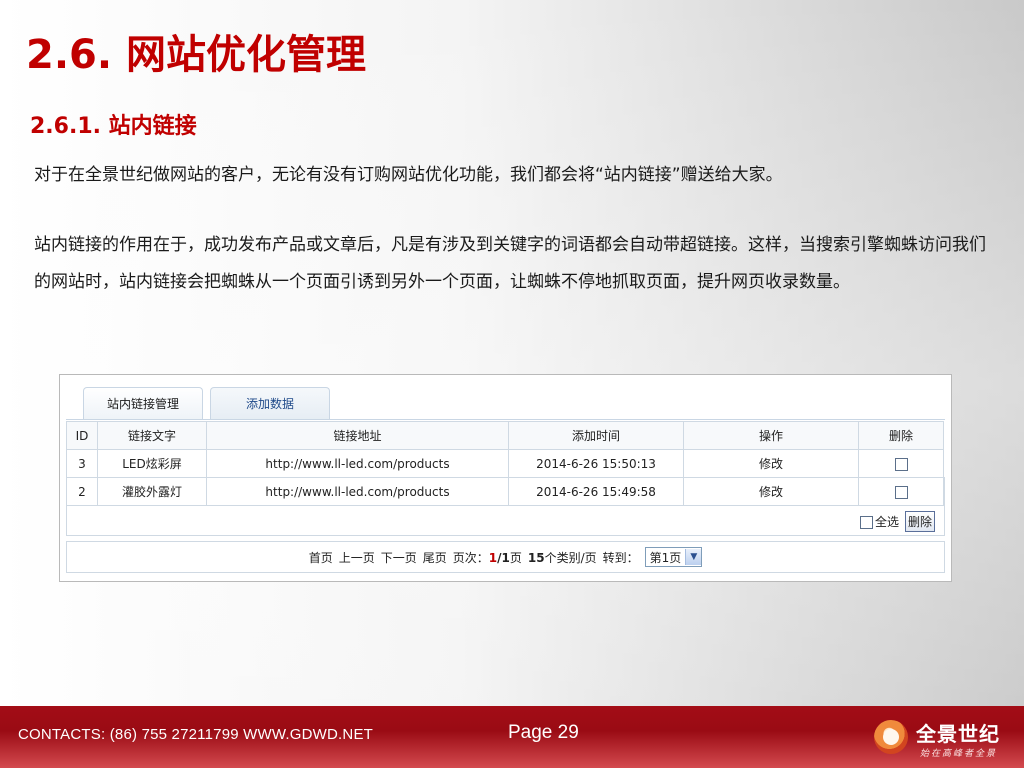  Describe the element at coordinates (270, 403) in the screenshot. I see `tab-add-data: 添加数据` at that location.